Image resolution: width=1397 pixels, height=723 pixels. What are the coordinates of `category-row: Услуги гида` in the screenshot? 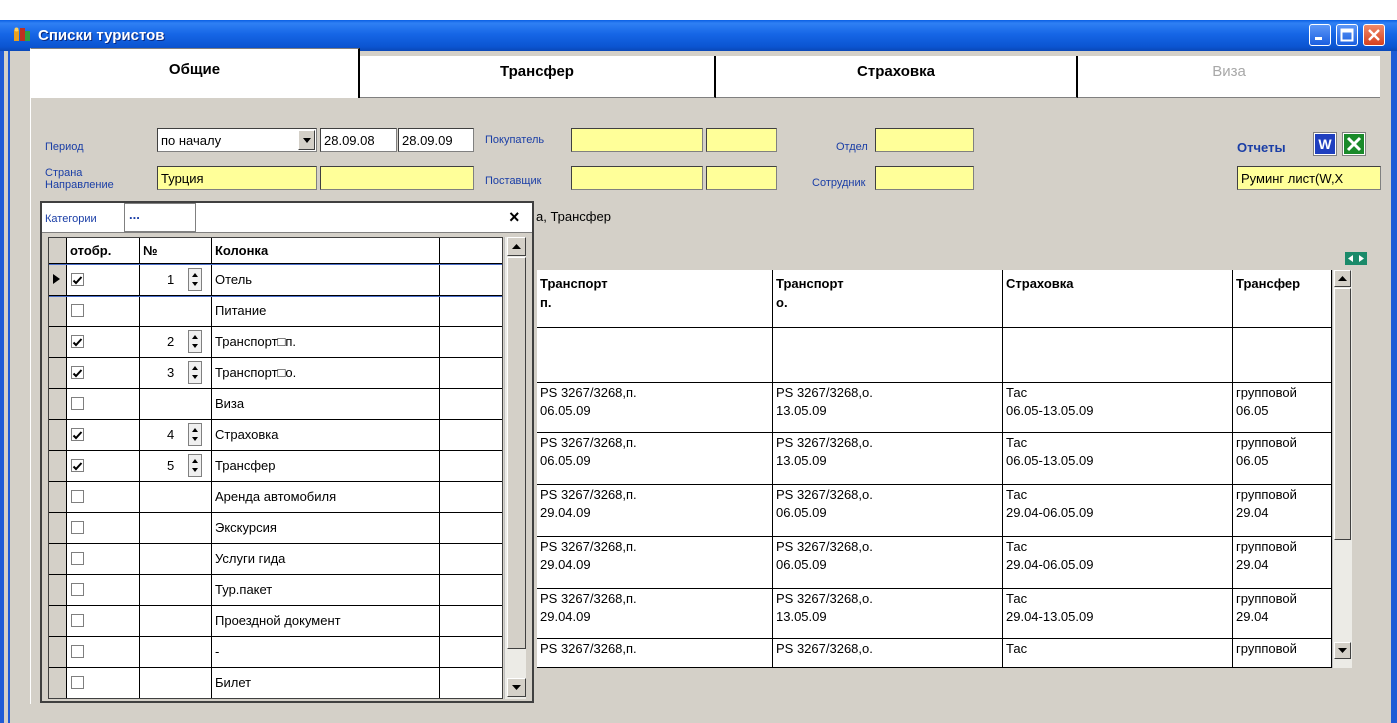 It's located at (275, 559).